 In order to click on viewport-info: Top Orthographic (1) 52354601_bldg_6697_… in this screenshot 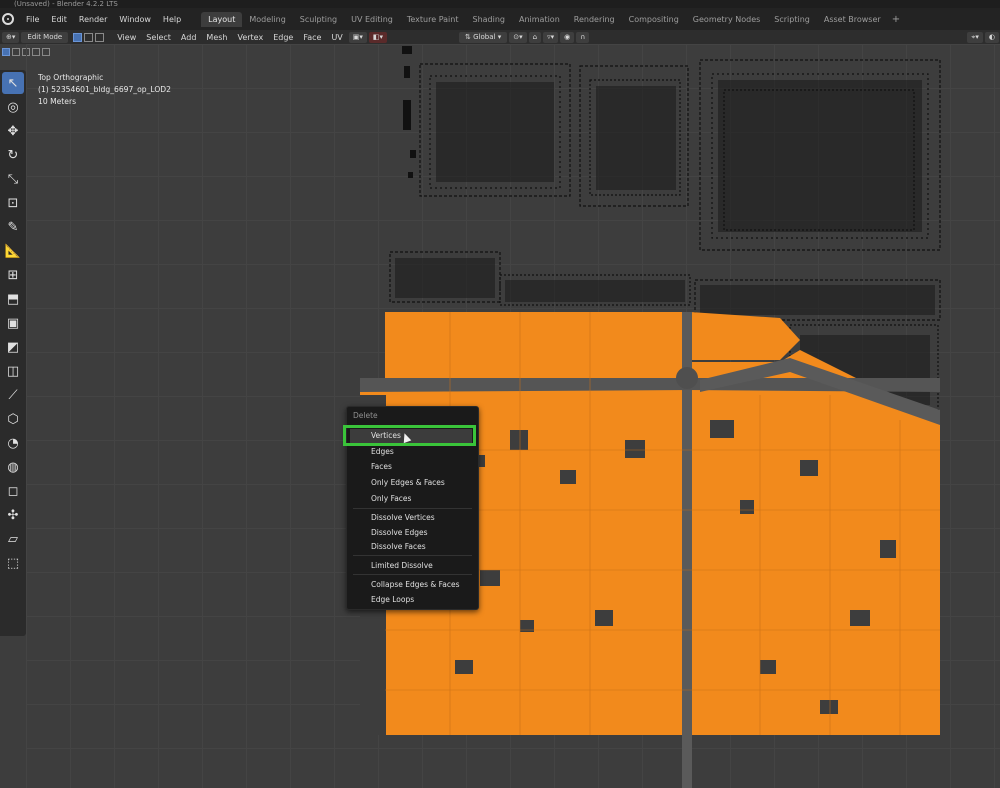, I will do `click(104, 90)`.